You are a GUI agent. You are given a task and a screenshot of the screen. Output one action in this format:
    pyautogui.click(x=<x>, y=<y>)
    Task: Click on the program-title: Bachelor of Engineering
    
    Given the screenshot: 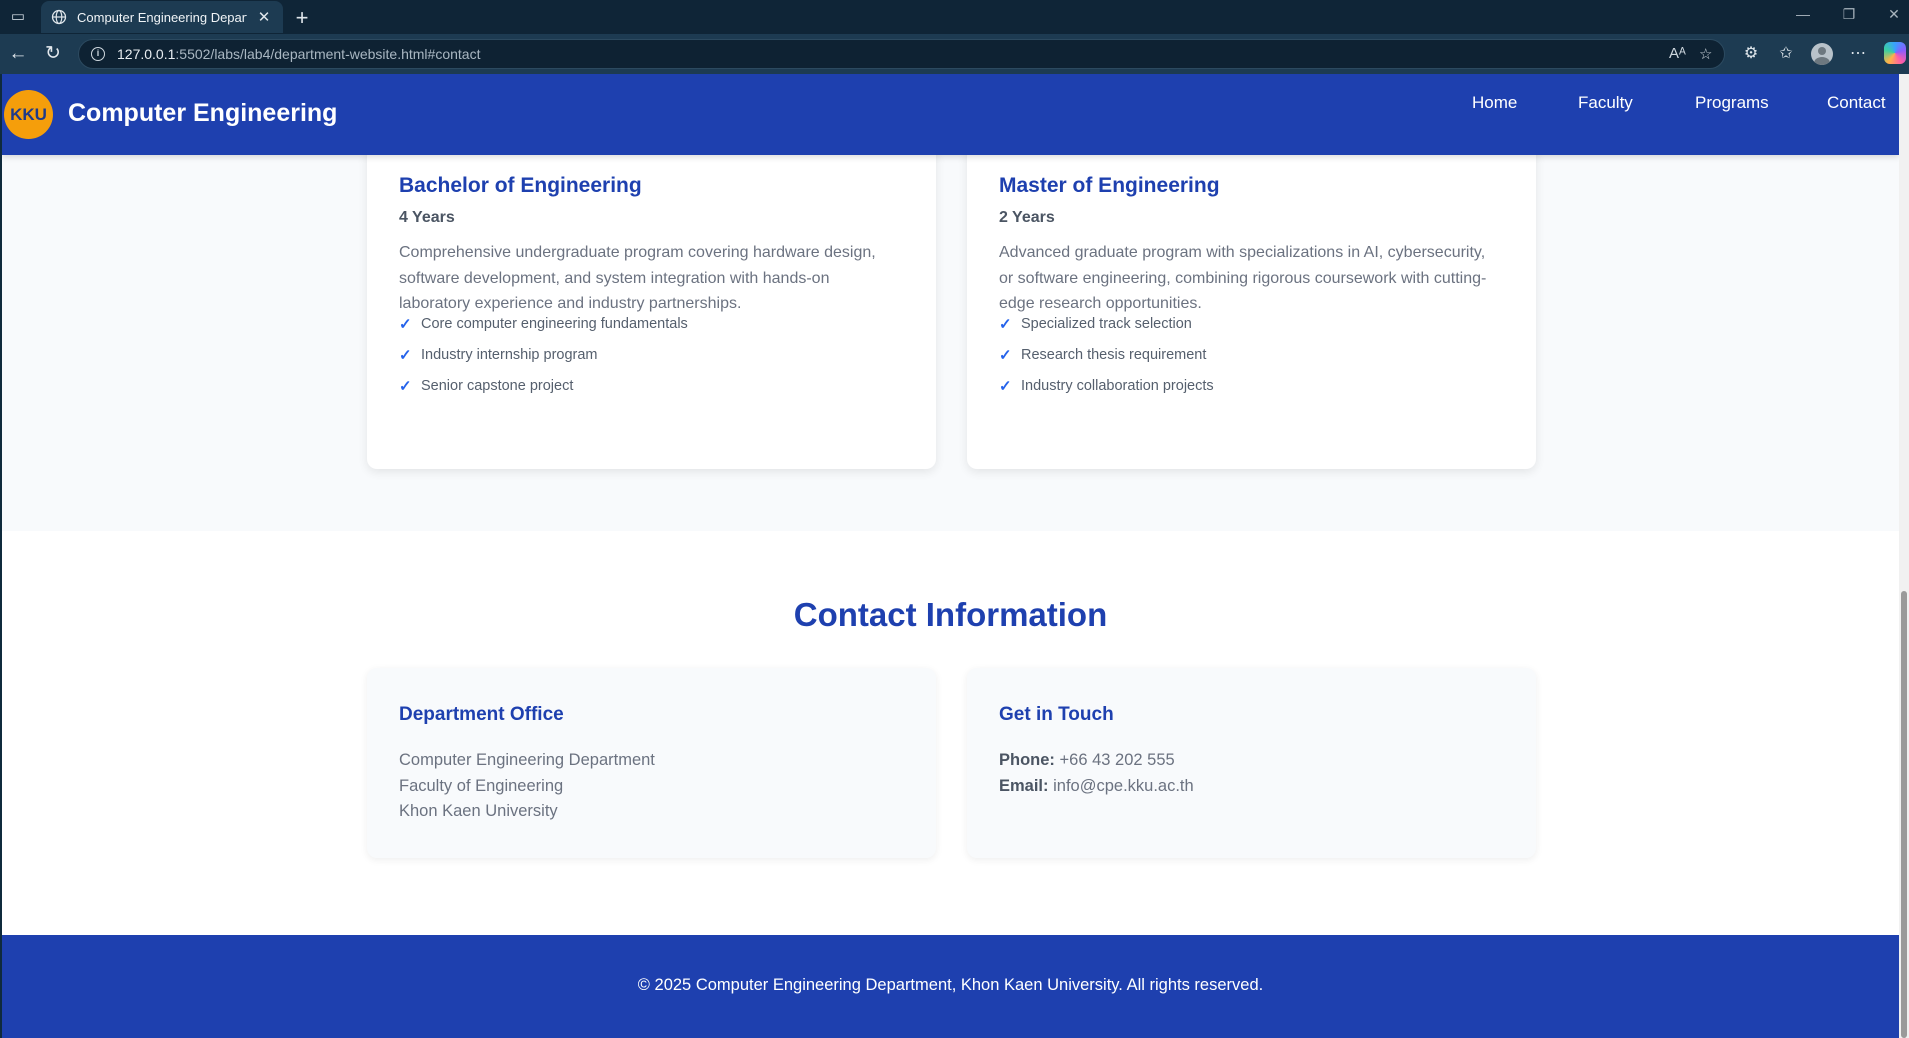 What is the action you would take?
    pyautogui.click(x=520, y=185)
    